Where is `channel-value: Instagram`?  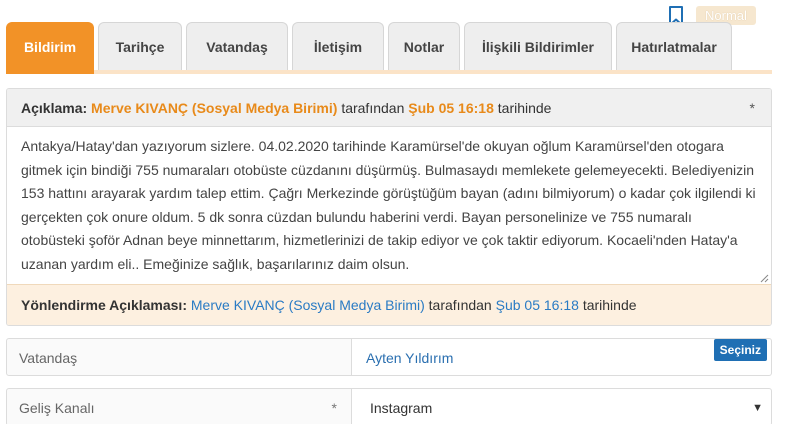 channel-value: Instagram is located at coordinates (401, 408).